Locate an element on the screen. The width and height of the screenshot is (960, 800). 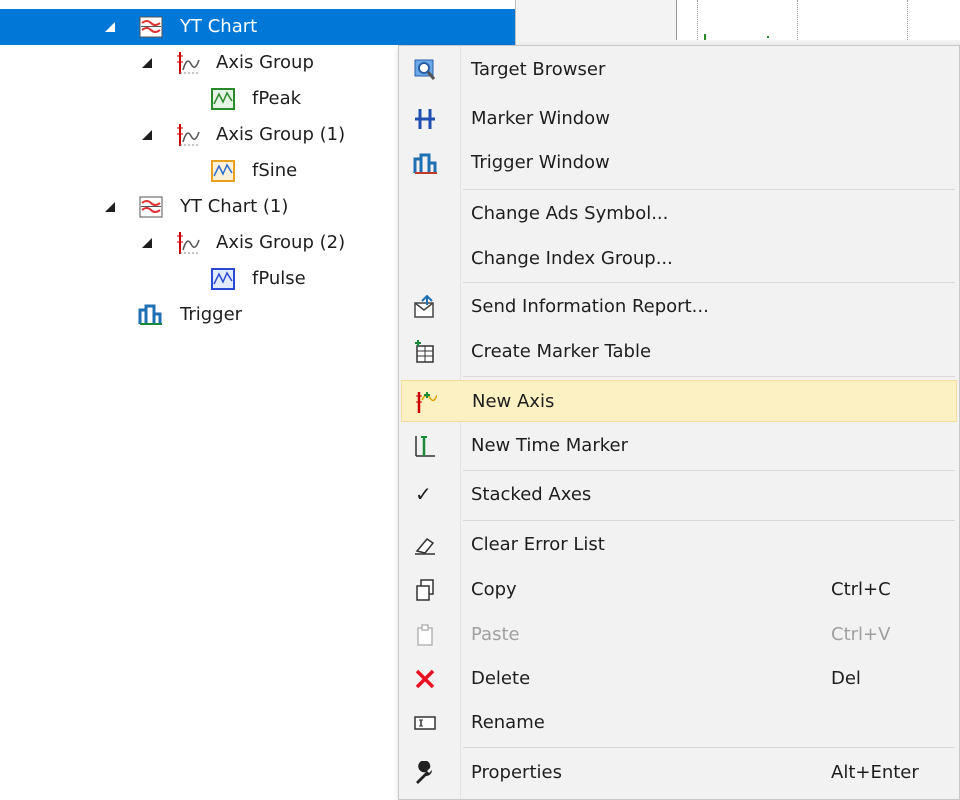
checkmark-icon: ✓ is located at coordinates (423, 494).